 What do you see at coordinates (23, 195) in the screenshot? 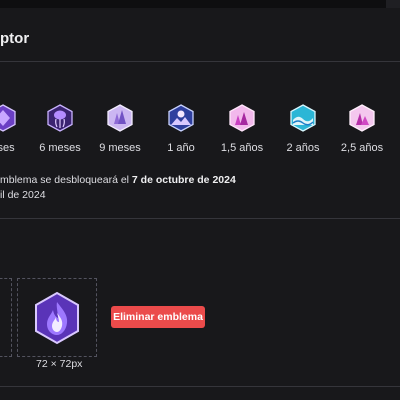
I see `unlock-secondary-text: il de 2024` at bounding box center [23, 195].